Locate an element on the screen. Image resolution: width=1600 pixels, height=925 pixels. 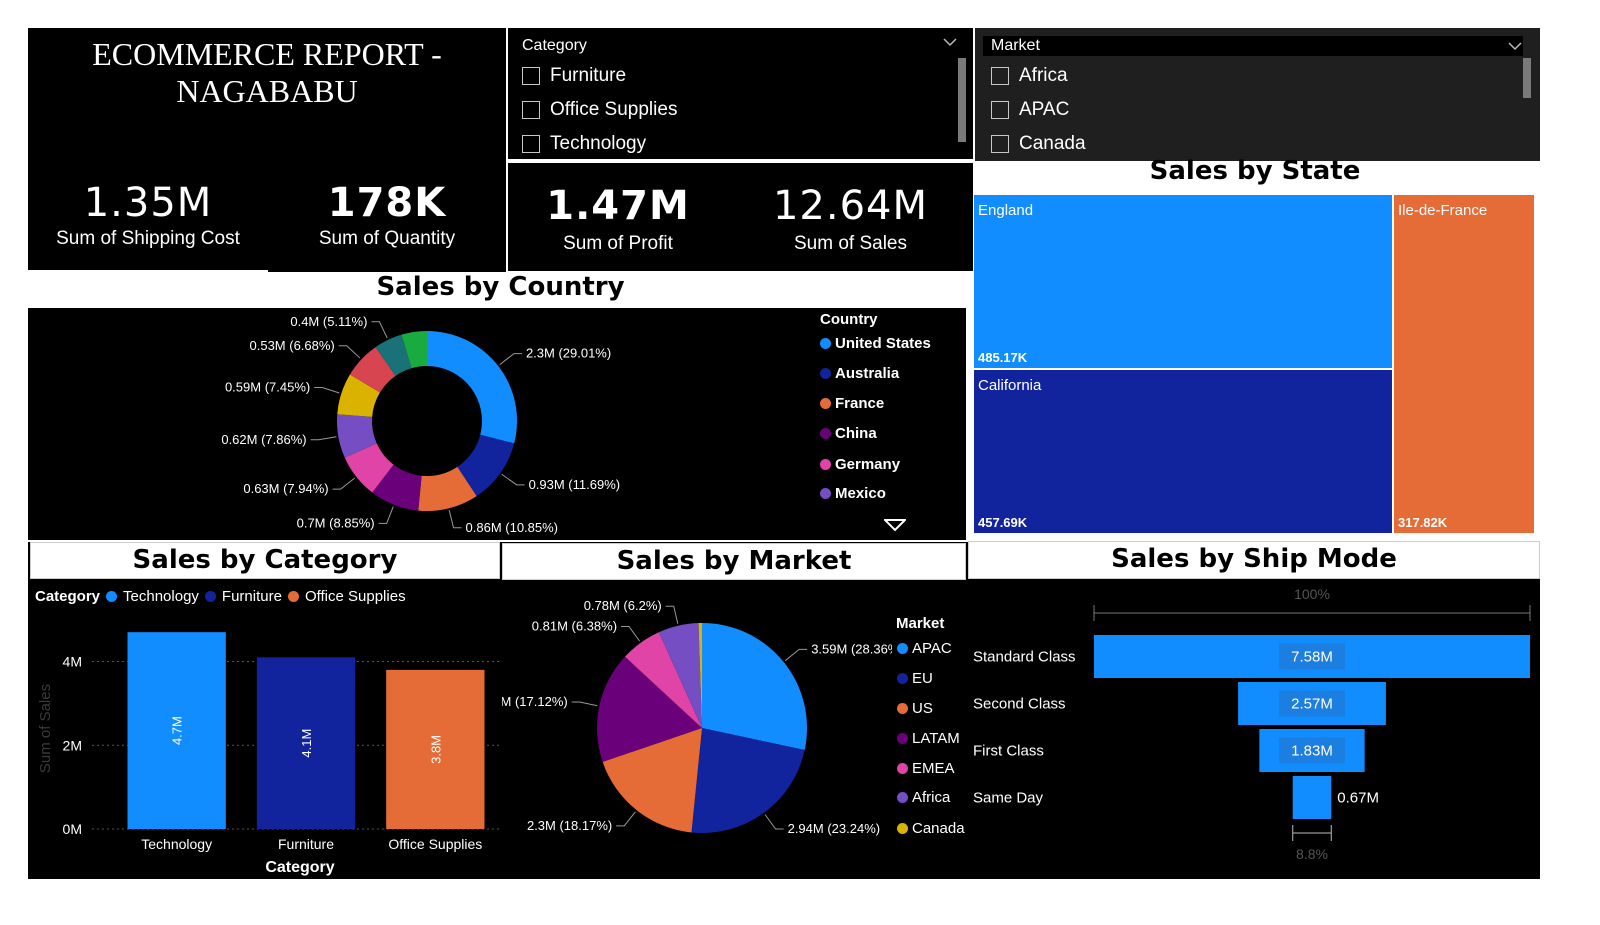
y-tick-label: 2M is located at coordinates (72, 745).